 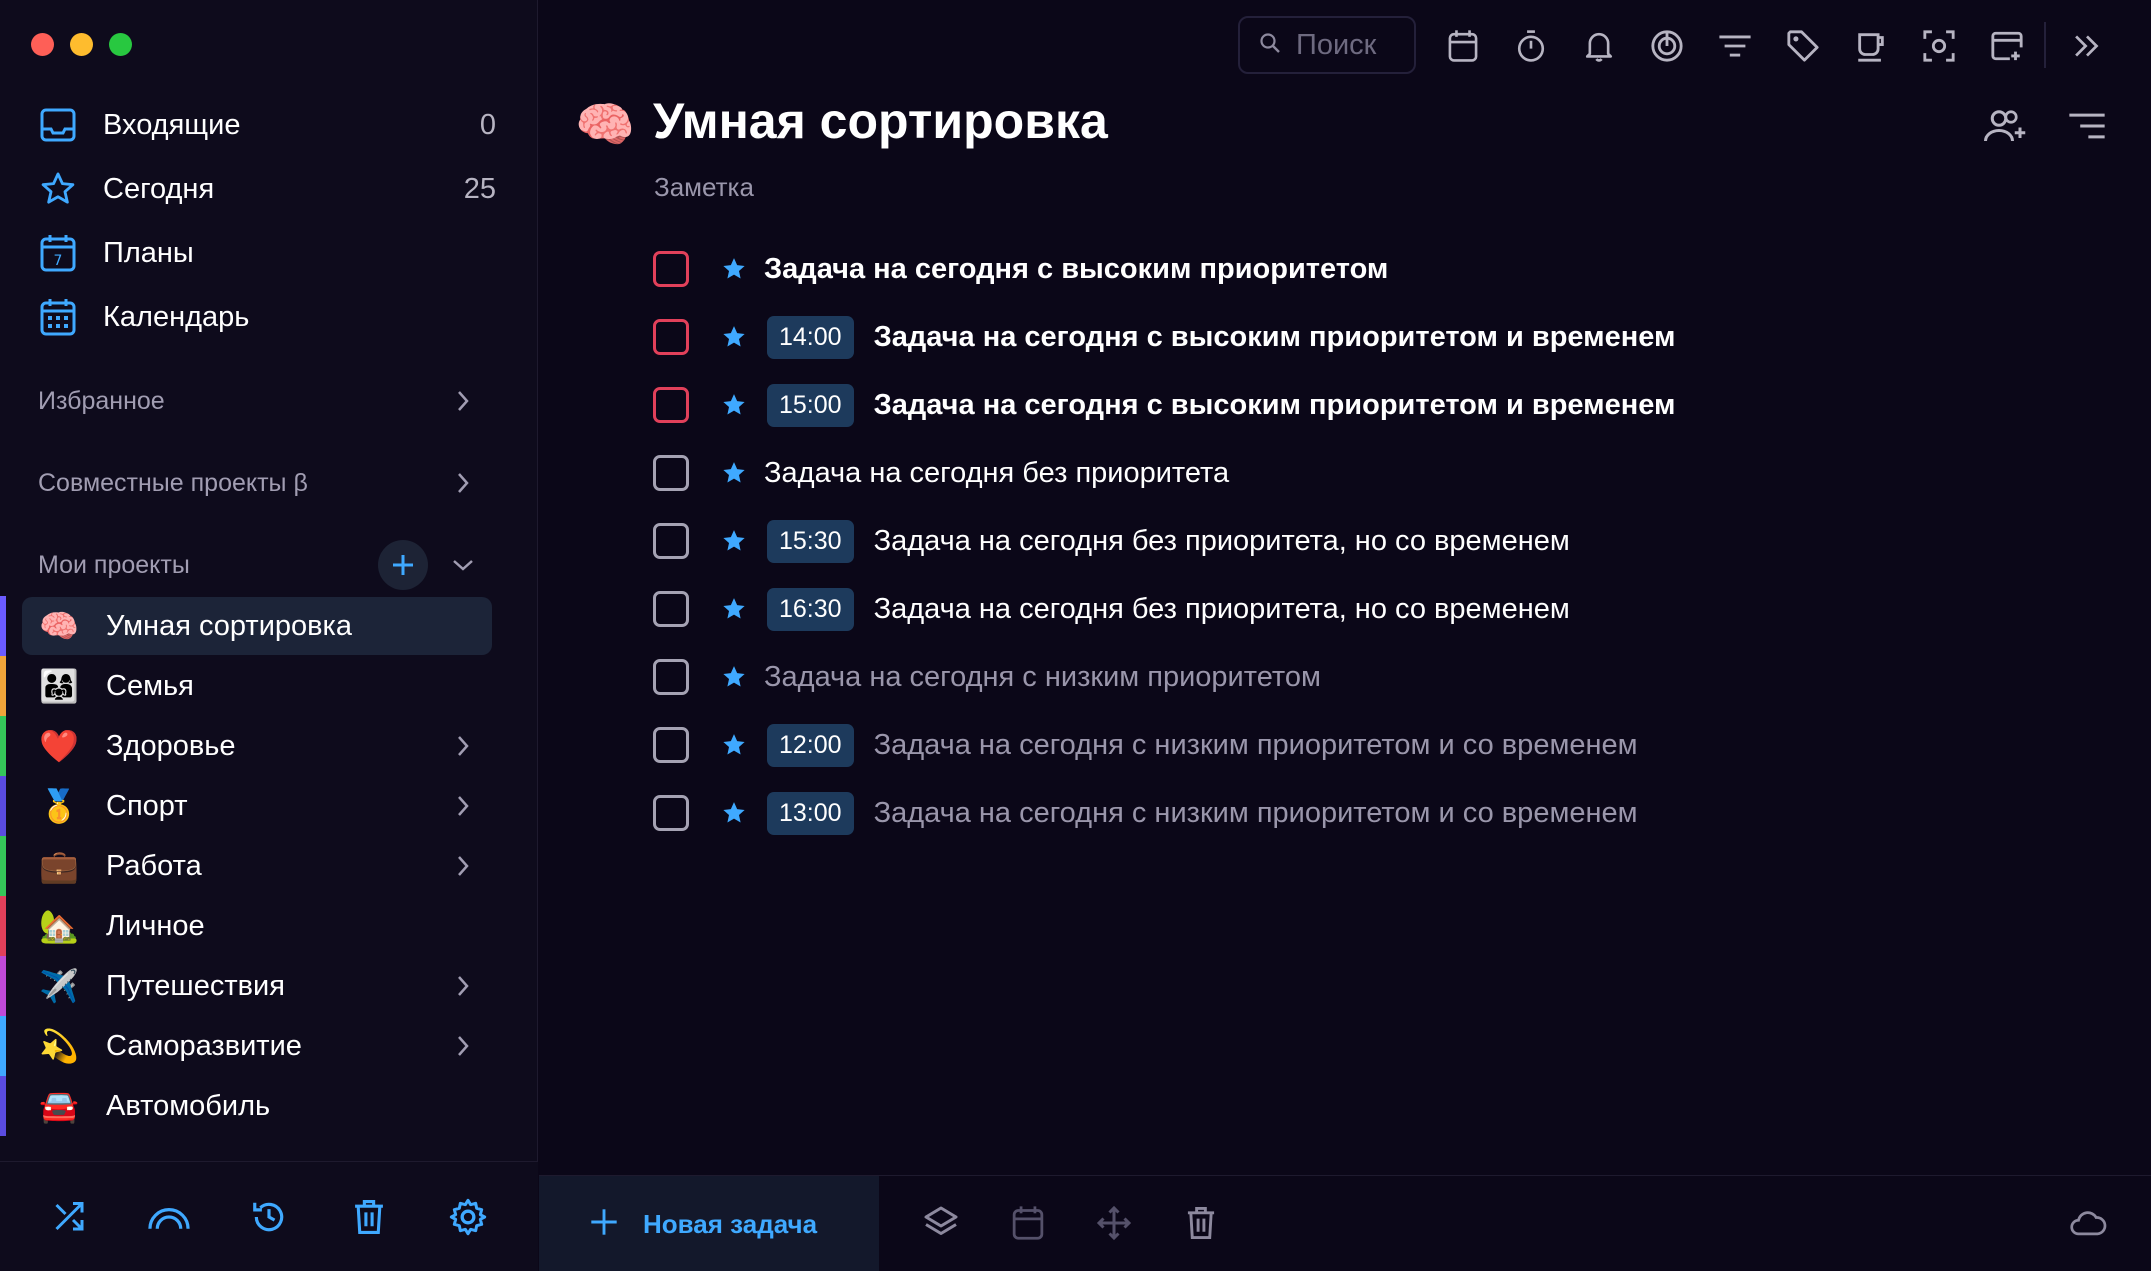 I want to click on history-icon, so click(x=269, y=1217).